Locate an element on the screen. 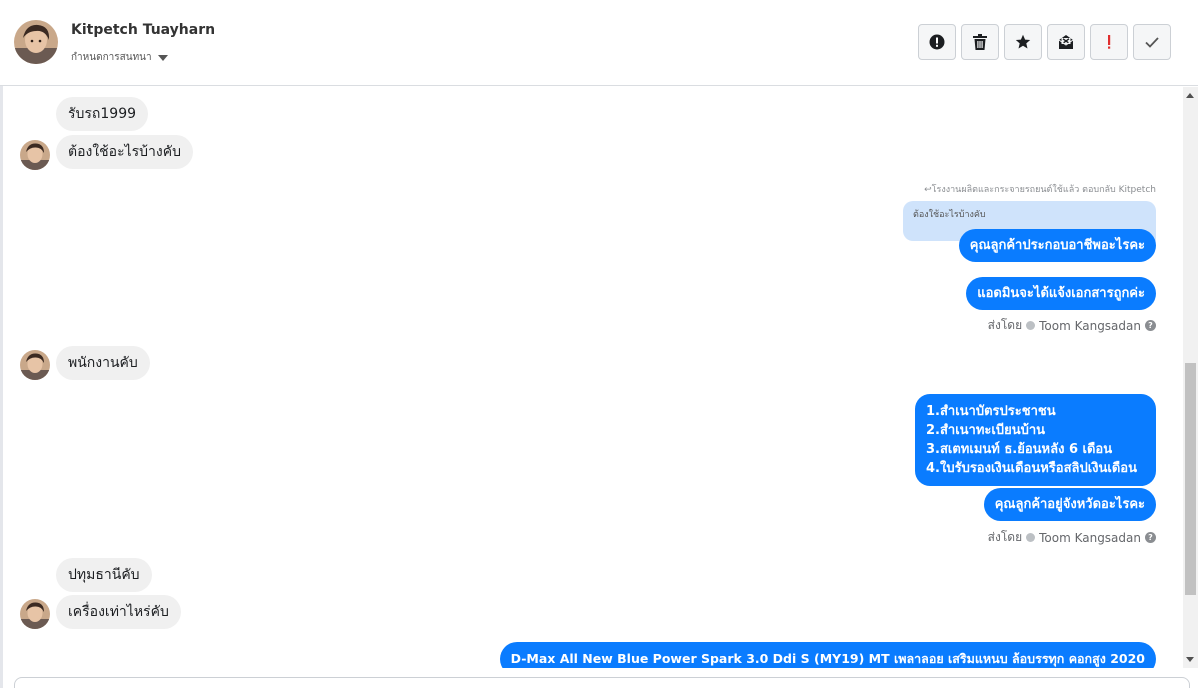  message-list-scrollbar is located at coordinates (1190, 377).